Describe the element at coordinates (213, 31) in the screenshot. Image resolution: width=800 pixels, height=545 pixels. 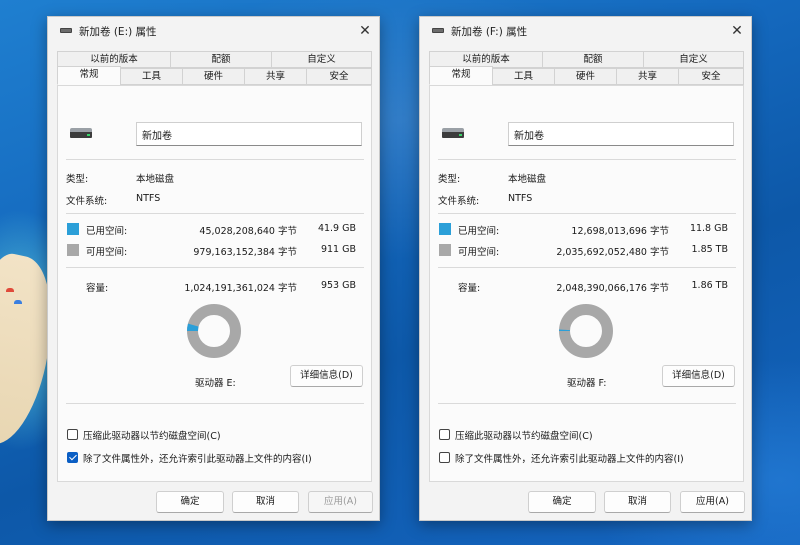
I see `title-bar: 新加卷 (E:) 属性 ✕` at that location.